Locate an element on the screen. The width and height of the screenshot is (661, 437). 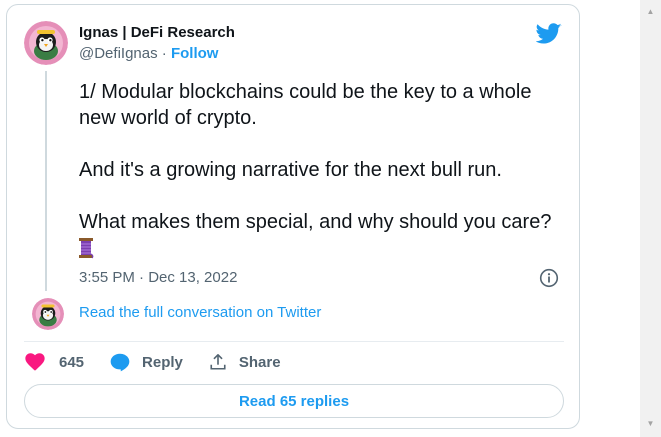
share-button: Share is located at coordinates (245, 362).